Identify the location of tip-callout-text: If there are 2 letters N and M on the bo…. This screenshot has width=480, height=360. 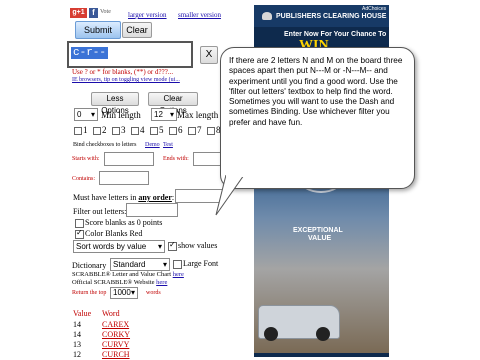
(316, 91).